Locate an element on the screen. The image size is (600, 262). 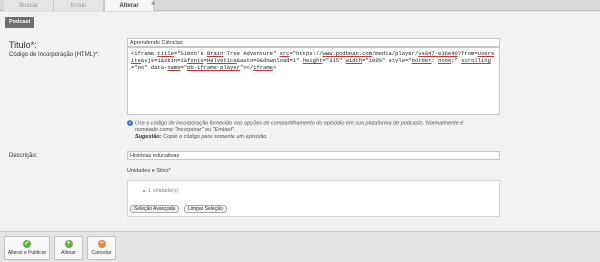
tab-label: Incluir is located at coordinates (78, 6).